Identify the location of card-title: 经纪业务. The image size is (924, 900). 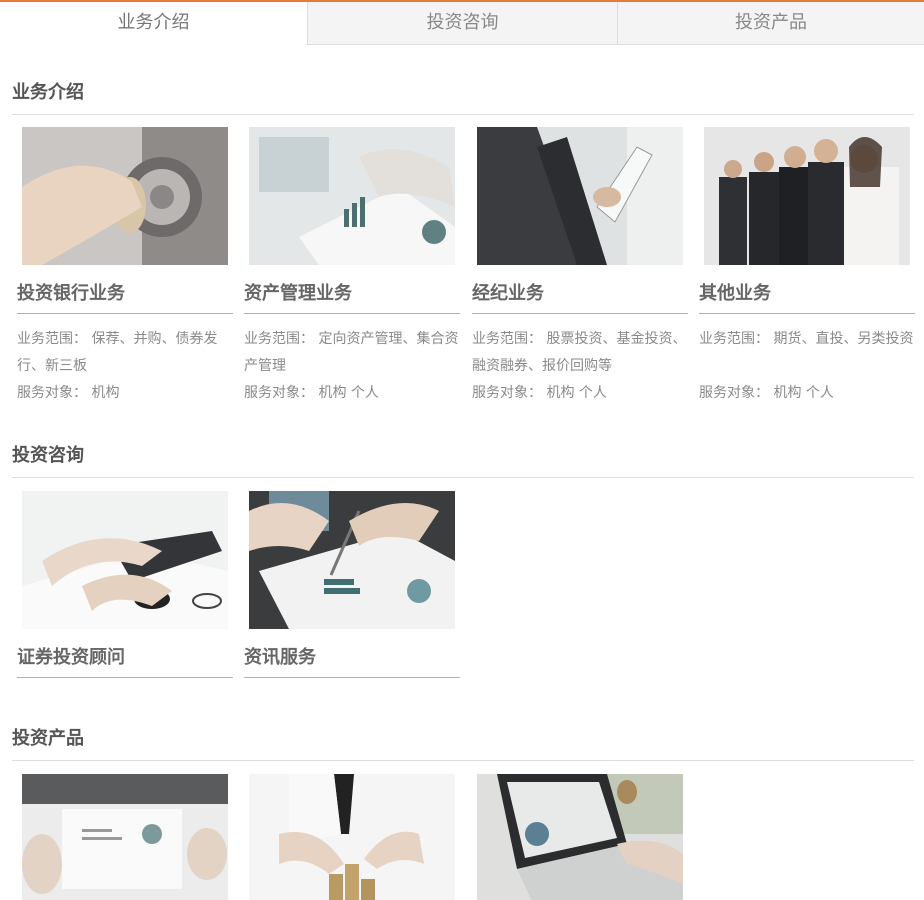
(508, 292).